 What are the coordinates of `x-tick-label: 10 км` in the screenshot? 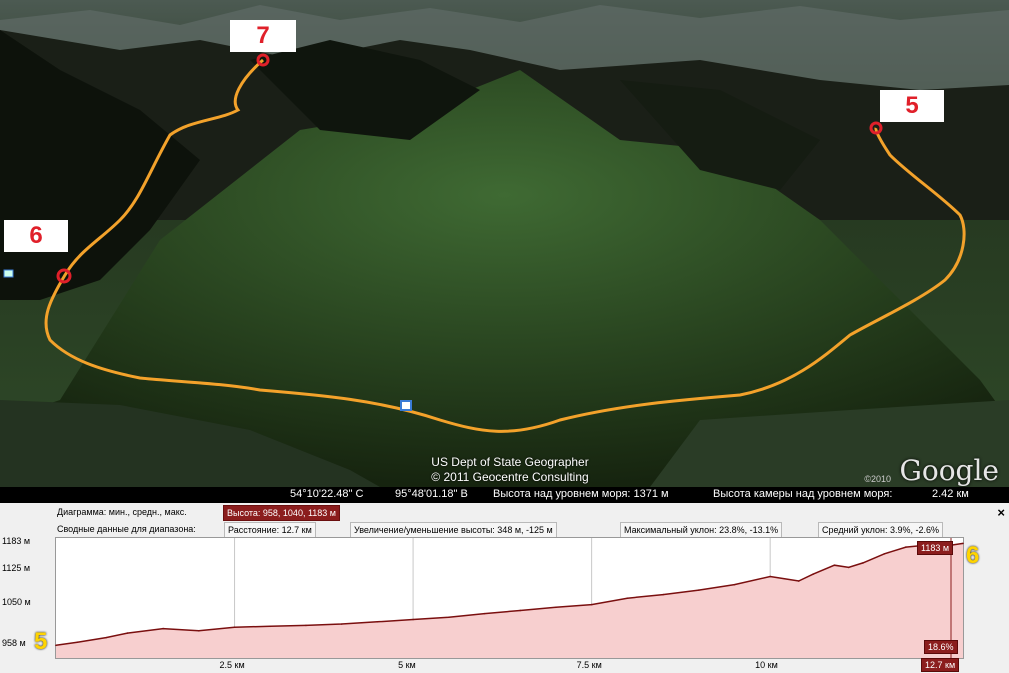 It's located at (766, 665).